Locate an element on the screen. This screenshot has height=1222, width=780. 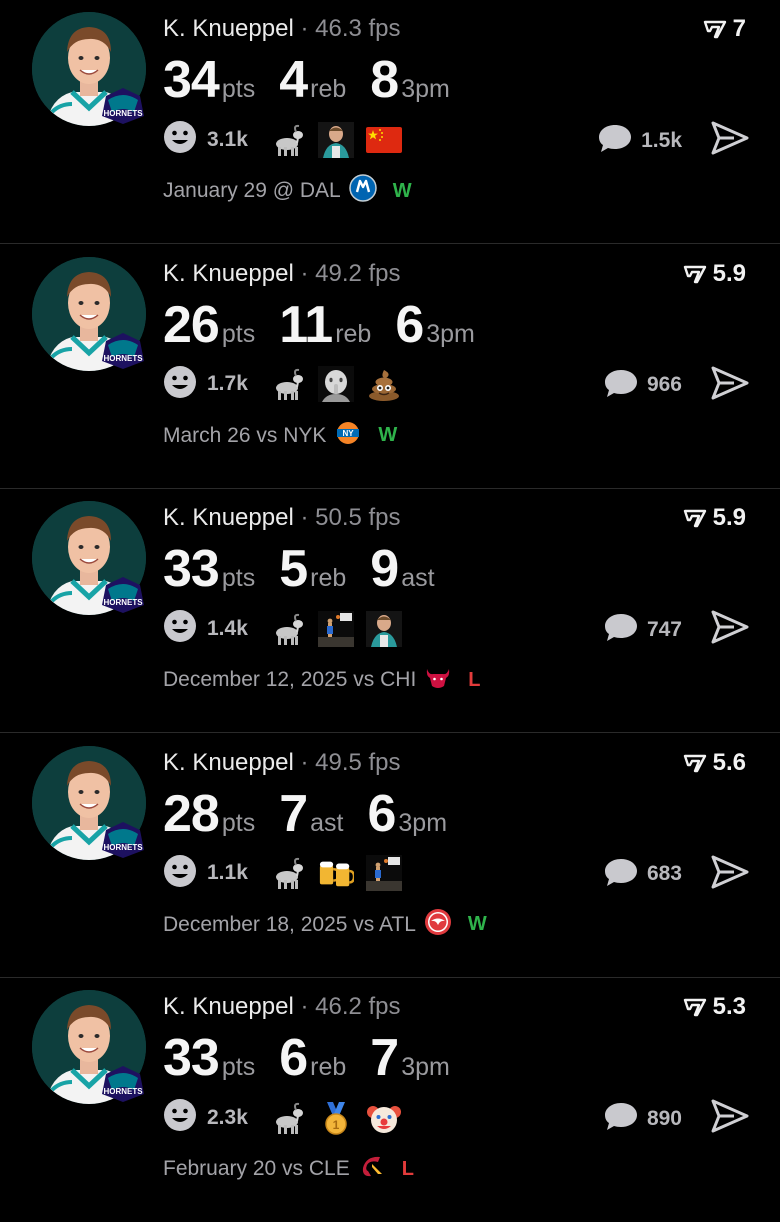
rating-badge: 5.6 is located at coordinates (714, 763).